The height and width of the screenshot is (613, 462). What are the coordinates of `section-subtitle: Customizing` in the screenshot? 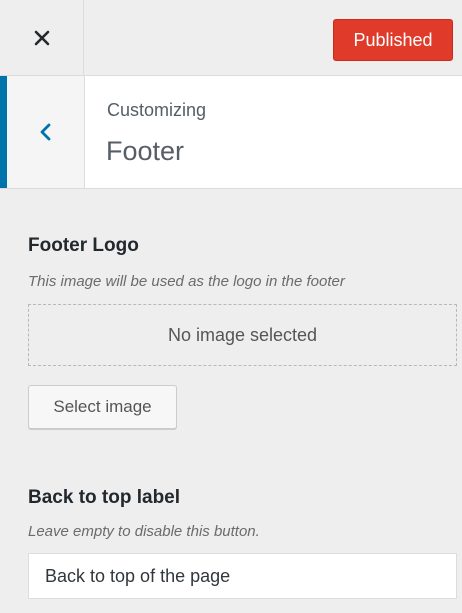 It's located at (157, 110).